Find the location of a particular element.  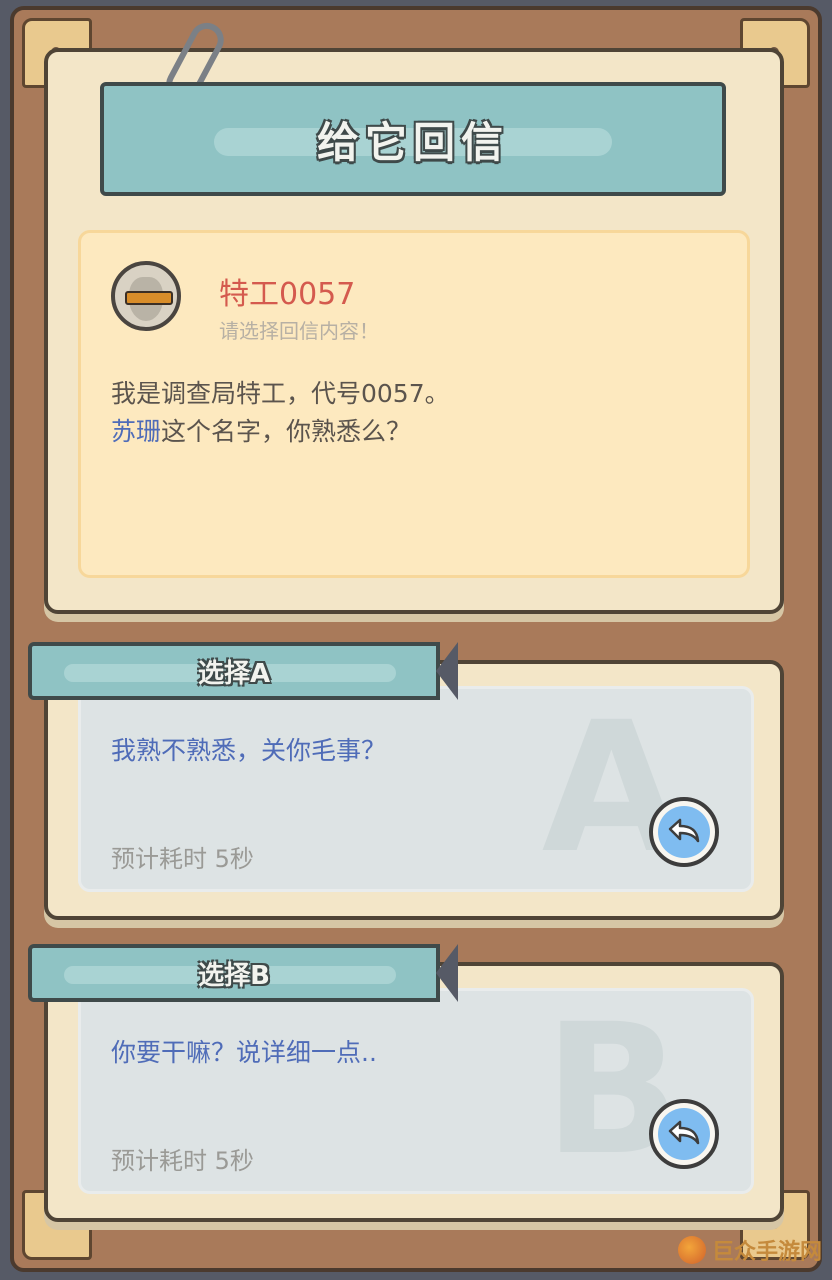

option-a-reply-button is located at coordinates (684, 832).